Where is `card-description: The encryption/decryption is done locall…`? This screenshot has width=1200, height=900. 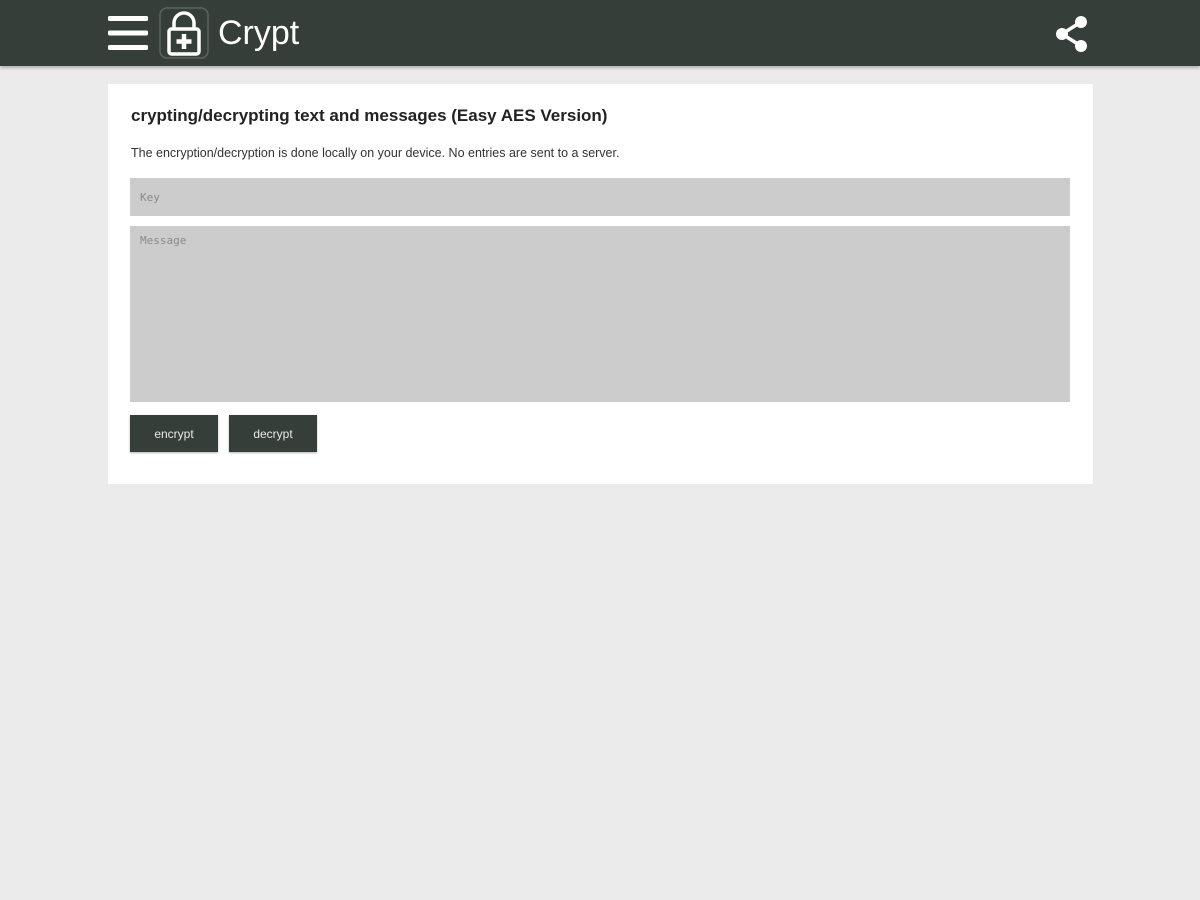 card-description: The encryption/decryption is done locall… is located at coordinates (375, 153).